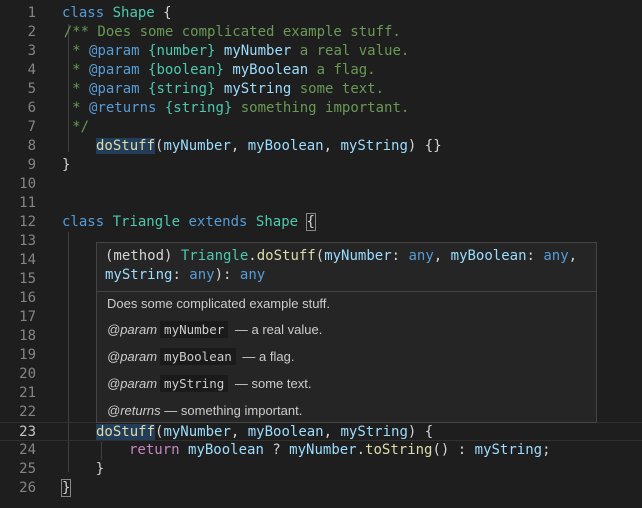 Image resolution: width=642 pixels, height=508 pixels. Describe the element at coordinates (257, 51) in the screenshot. I see `jsdoc-param: myNumber` at that location.